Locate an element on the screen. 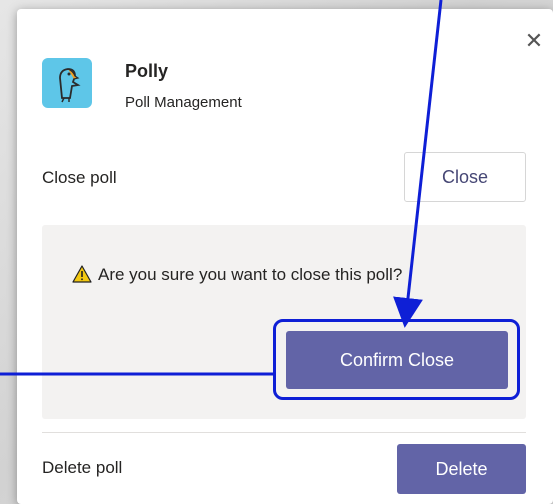 The height and width of the screenshot is (504, 553). annotation-arrow is located at coordinates (418, 164).